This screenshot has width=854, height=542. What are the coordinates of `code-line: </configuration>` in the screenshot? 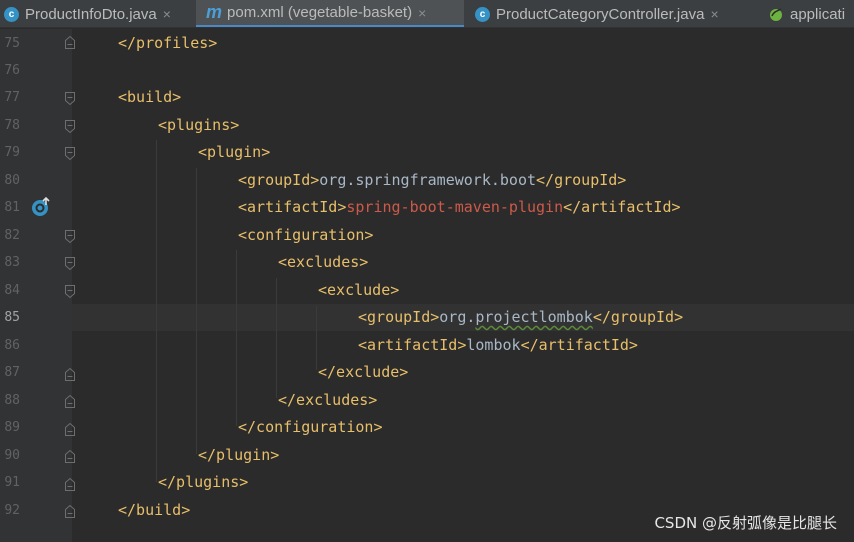 It's located at (310, 427).